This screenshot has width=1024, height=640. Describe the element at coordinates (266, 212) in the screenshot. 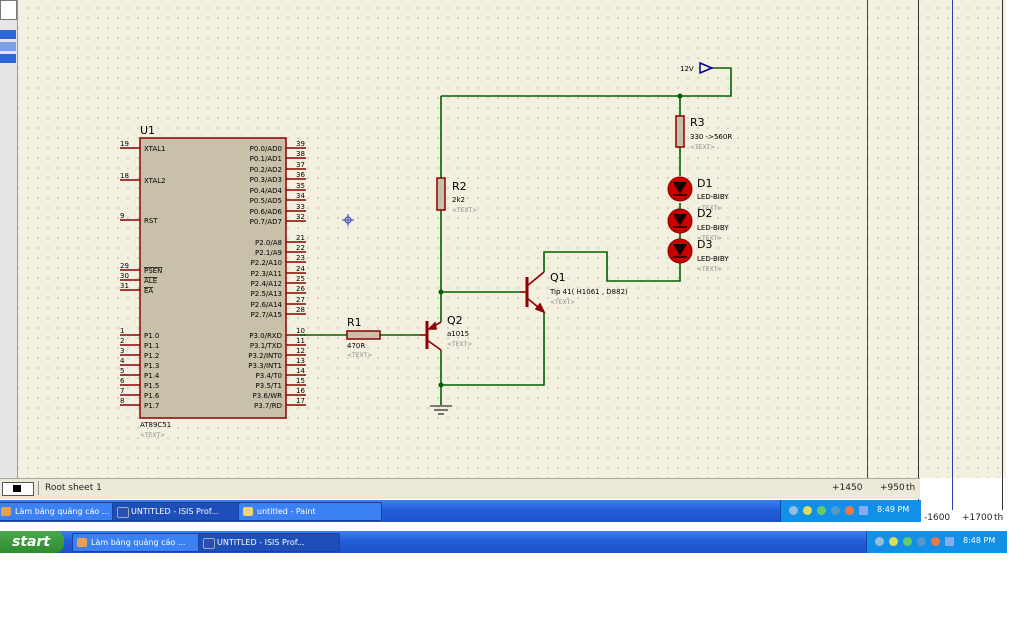

I see `u1-pin-name: P0.6/AD6` at that location.